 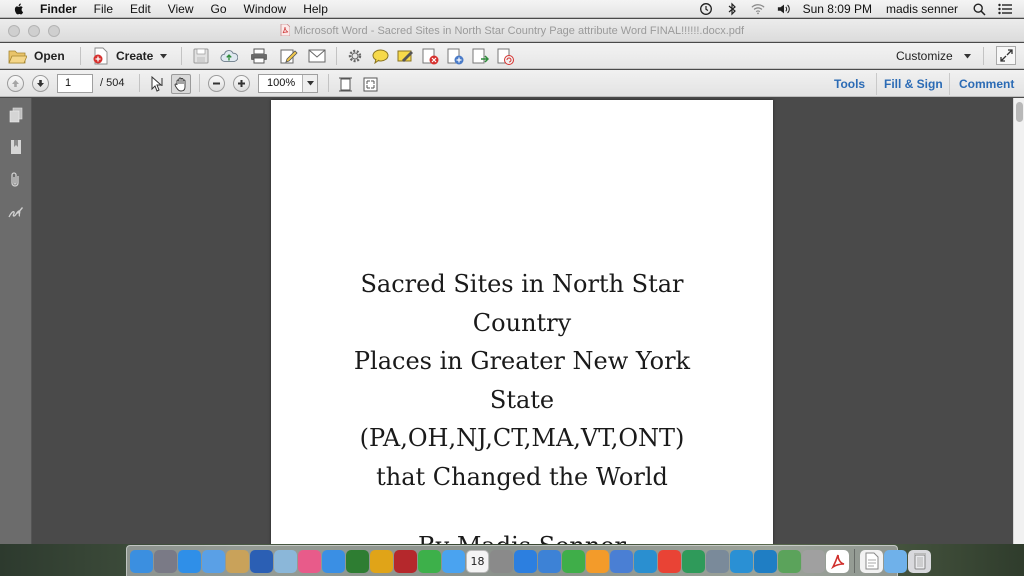 I want to click on menubar-user: madis senner, so click(x=922, y=9).